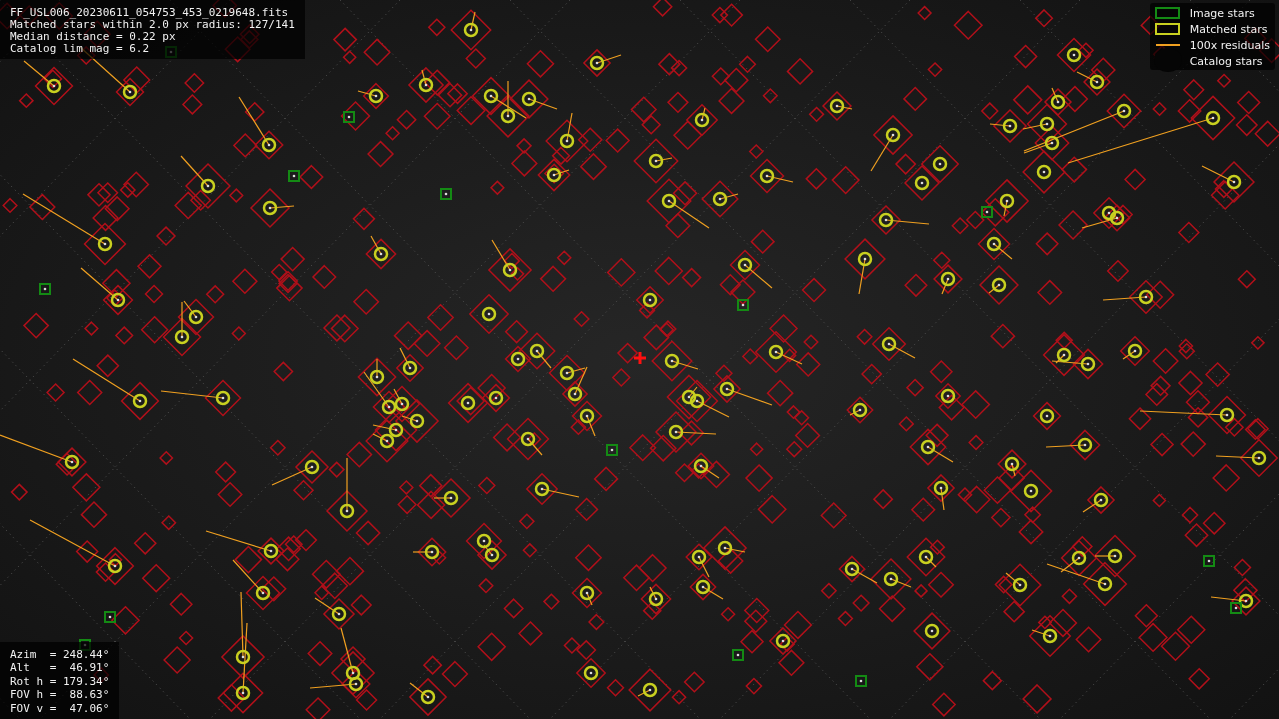 The width and height of the screenshot is (1279, 719). What do you see at coordinates (80, 49) in the screenshot?
I see `info-text: Catalog lim mag = 6.2` at bounding box center [80, 49].